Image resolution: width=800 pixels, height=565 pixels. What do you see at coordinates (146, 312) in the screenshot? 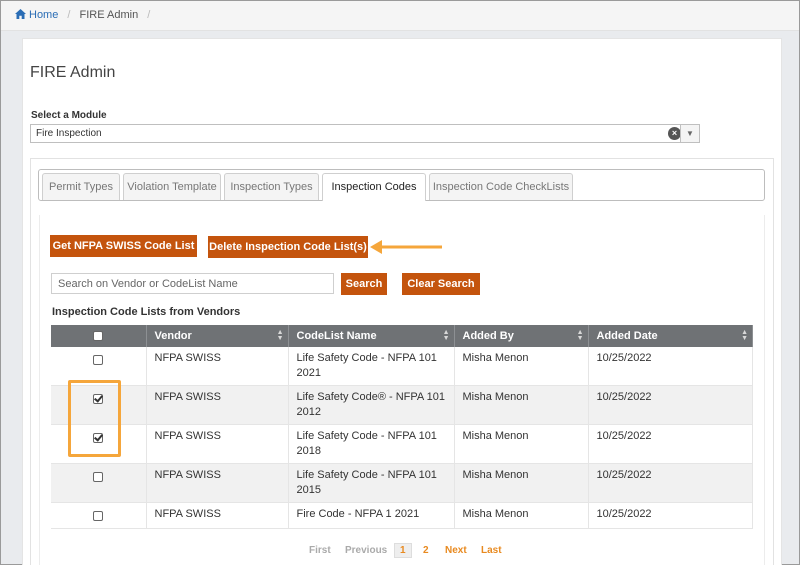
I see `table-title: Inspection Code Lists from Vendors` at bounding box center [146, 312].